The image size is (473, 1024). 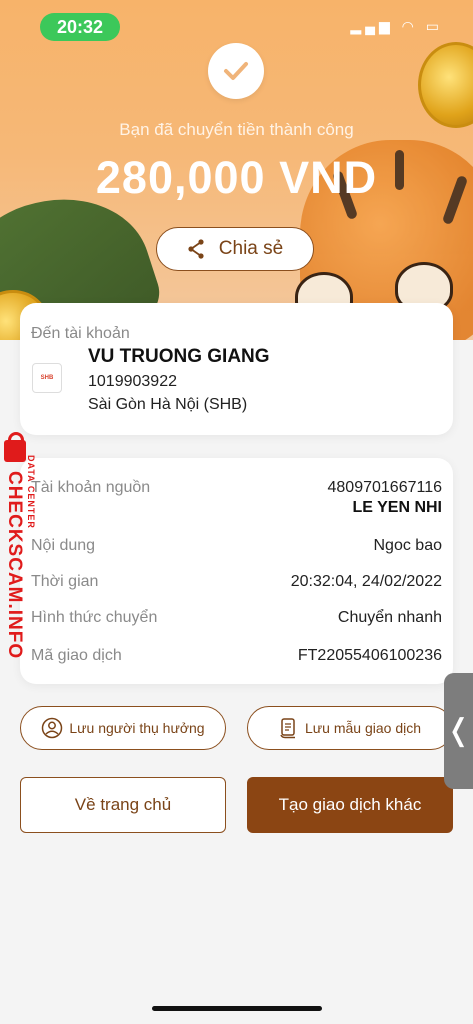 I want to click on save-template-label: Lưu mẫu giao dịch, so click(x=363, y=728).